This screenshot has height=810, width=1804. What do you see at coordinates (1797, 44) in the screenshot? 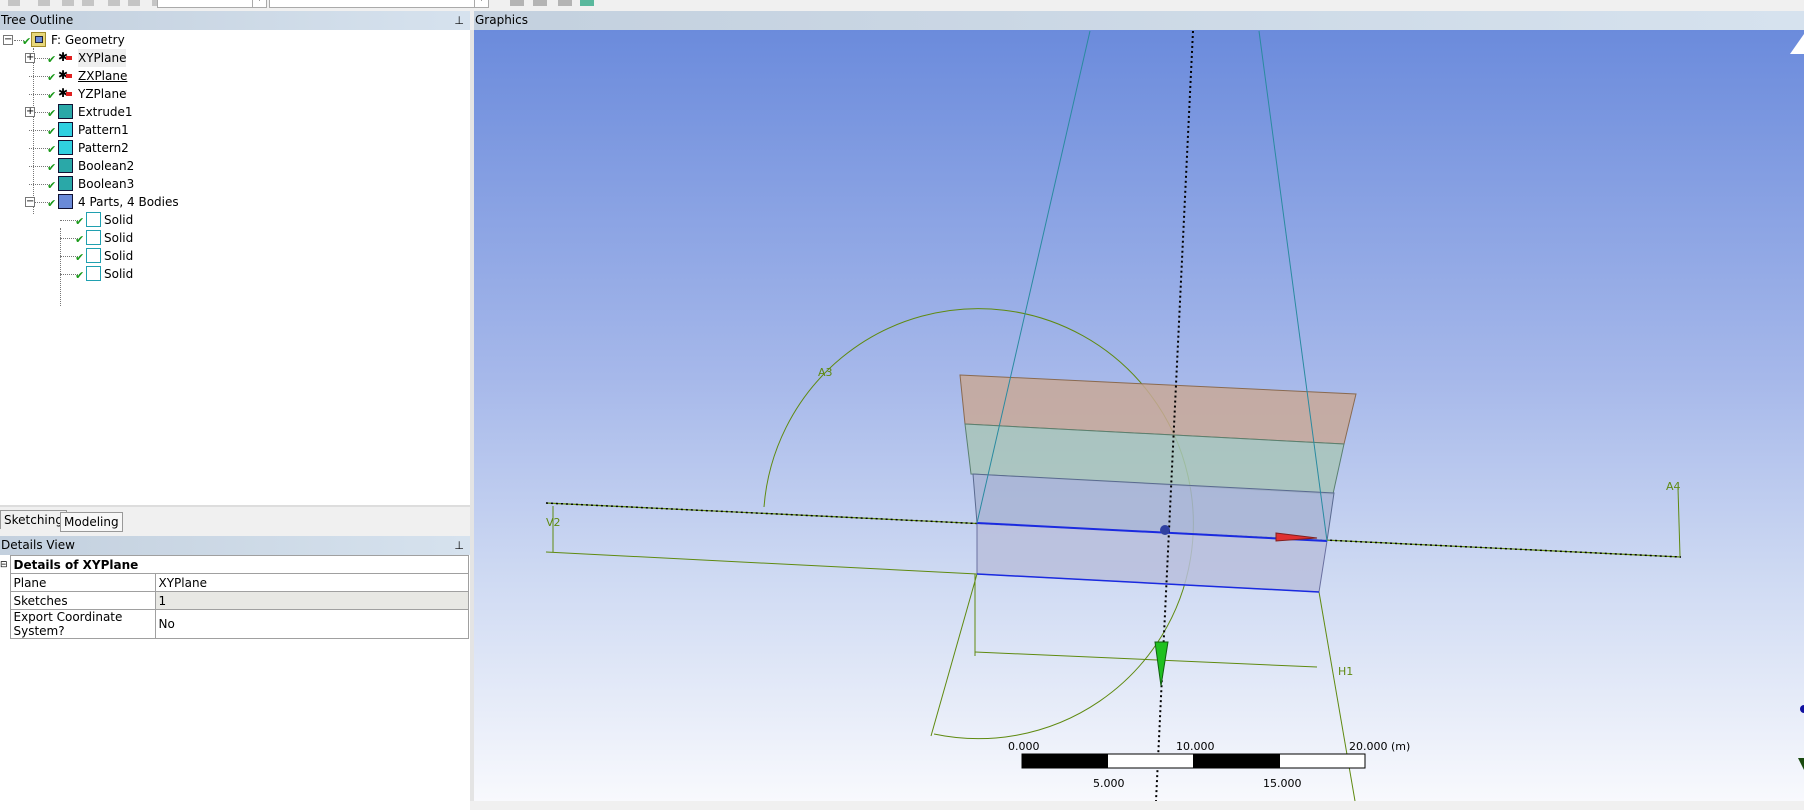
I see `triad-icon` at bounding box center [1797, 44].